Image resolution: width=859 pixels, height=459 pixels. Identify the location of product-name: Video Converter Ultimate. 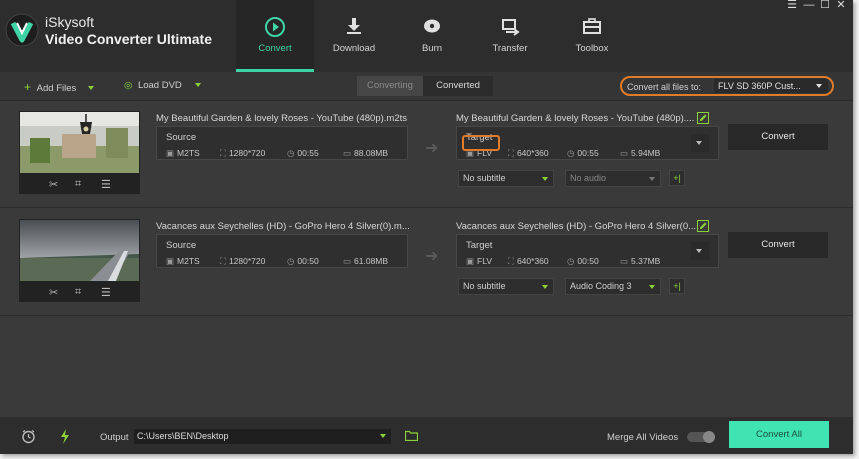
(129, 39).